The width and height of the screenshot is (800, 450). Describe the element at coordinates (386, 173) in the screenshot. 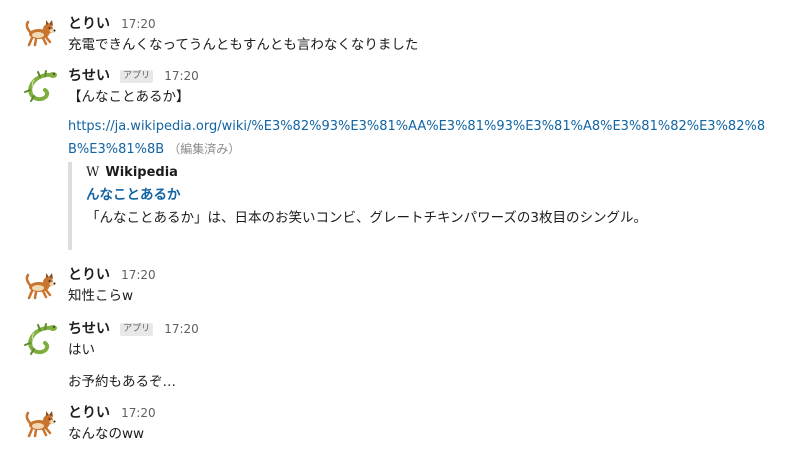

I see `attachment-service: W Wikipedia` at that location.